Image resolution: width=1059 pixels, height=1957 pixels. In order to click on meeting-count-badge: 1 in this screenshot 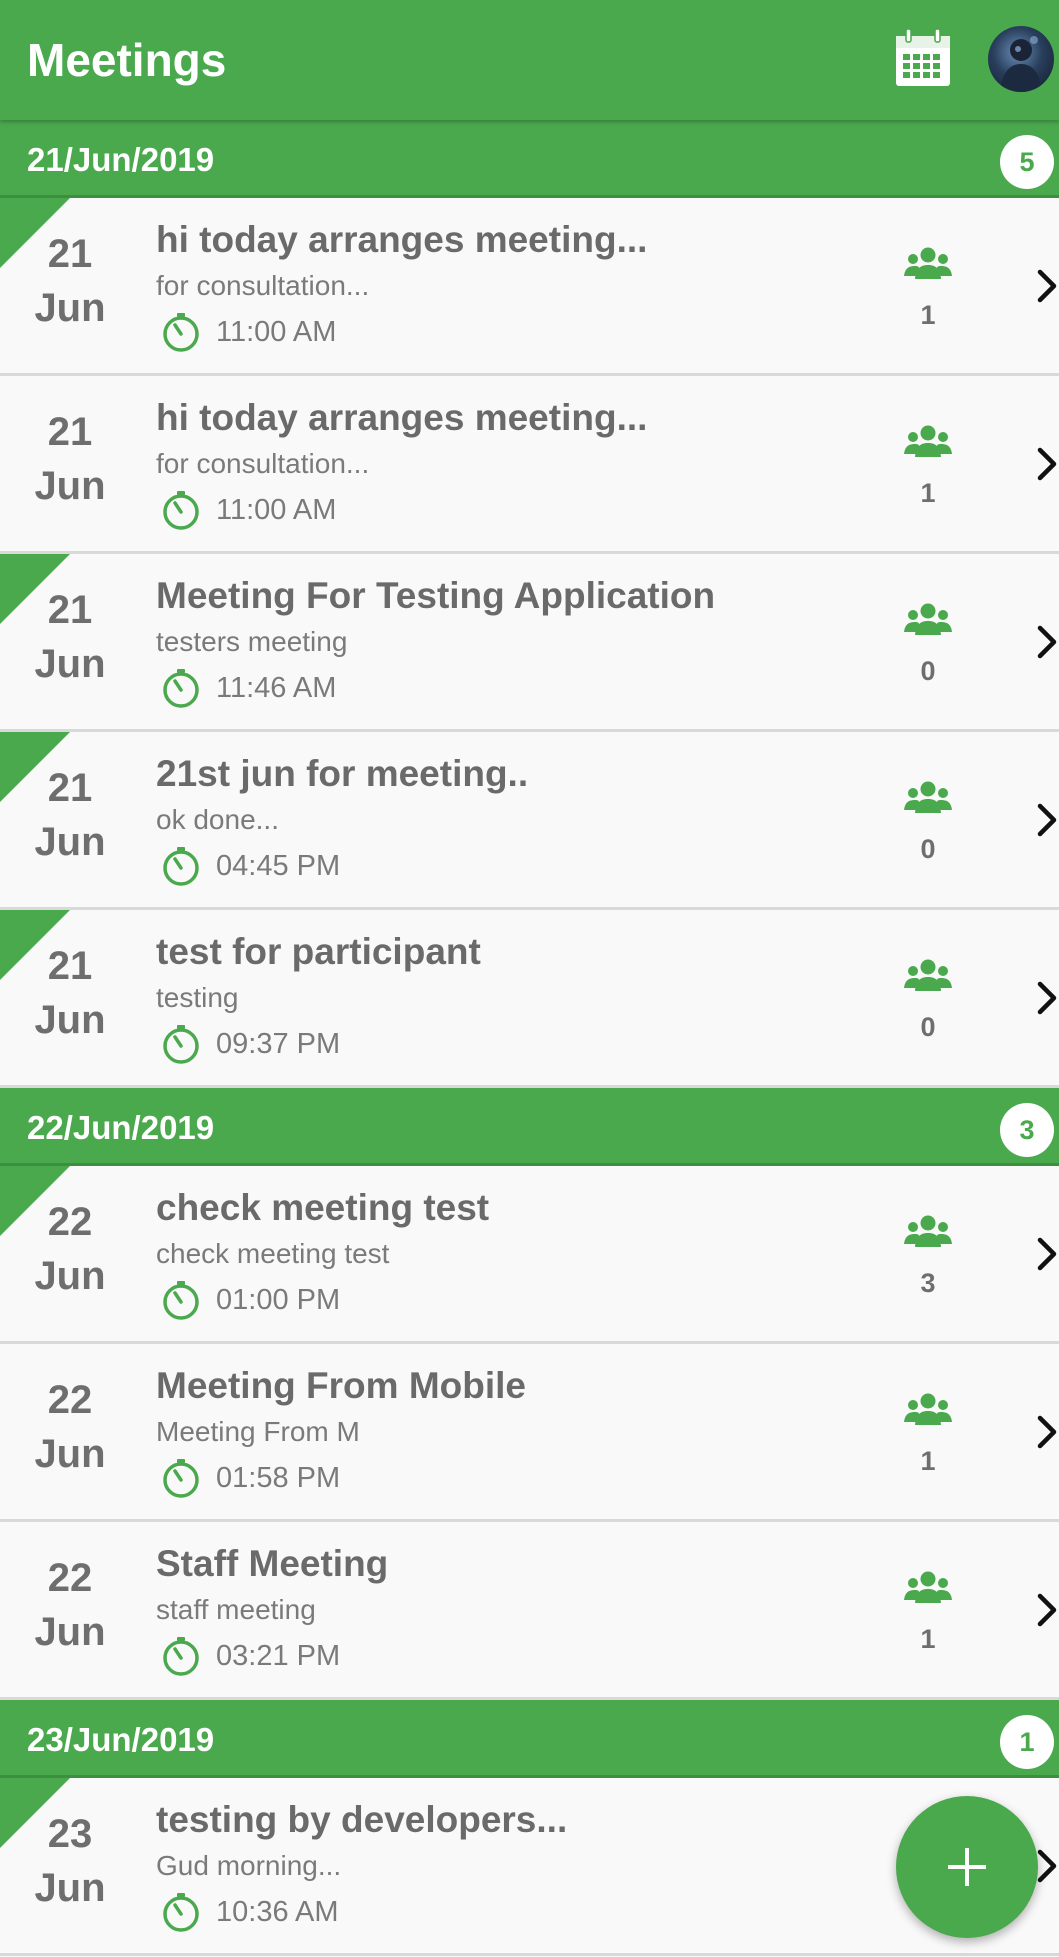, I will do `click(1027, 1742)`.